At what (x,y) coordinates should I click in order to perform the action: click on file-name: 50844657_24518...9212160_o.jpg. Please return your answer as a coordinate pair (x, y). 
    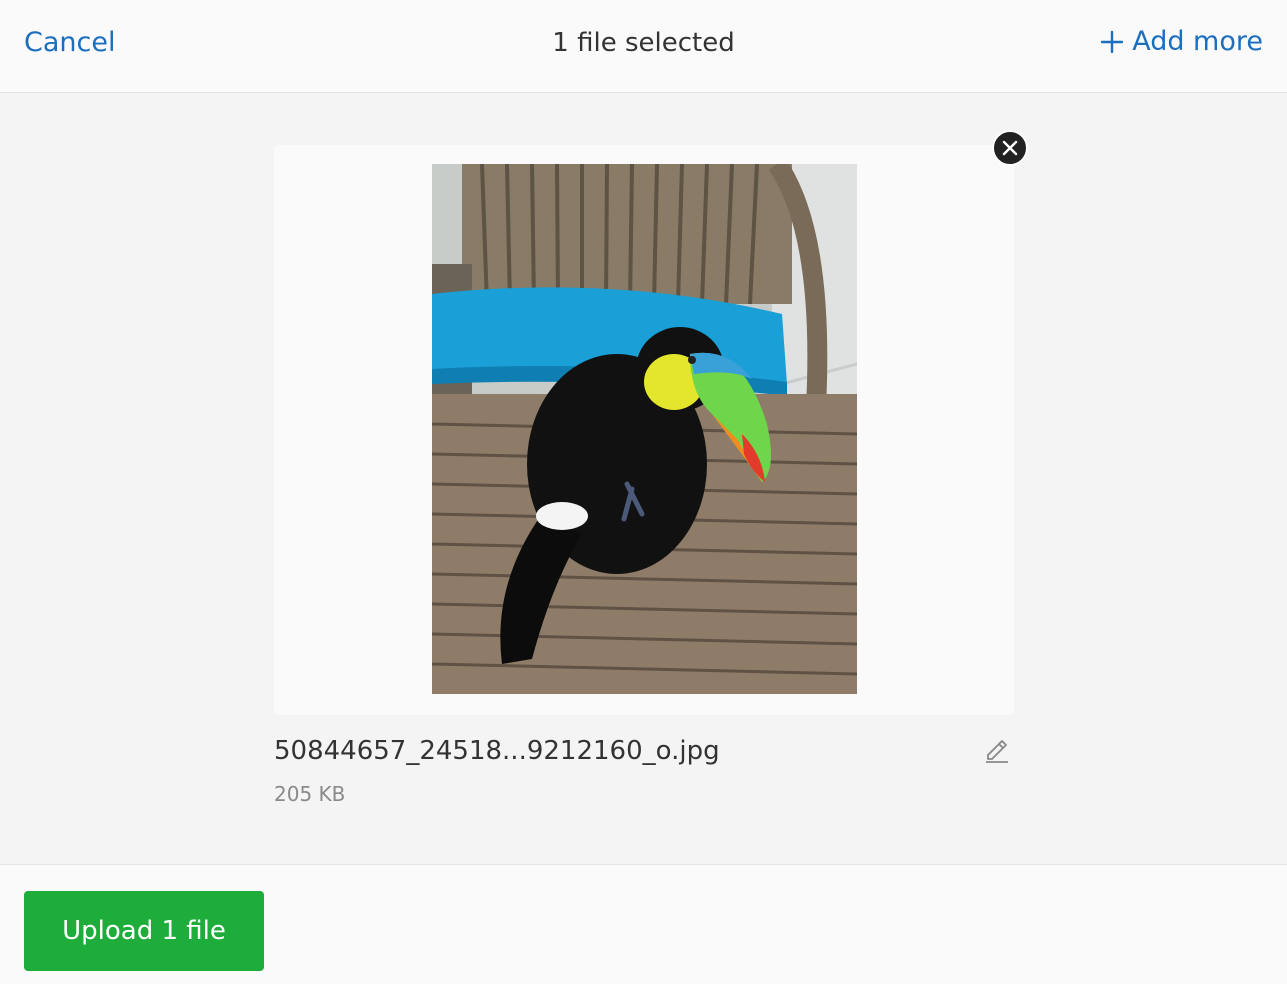
    Looking at the image, I should click on (497, 751).